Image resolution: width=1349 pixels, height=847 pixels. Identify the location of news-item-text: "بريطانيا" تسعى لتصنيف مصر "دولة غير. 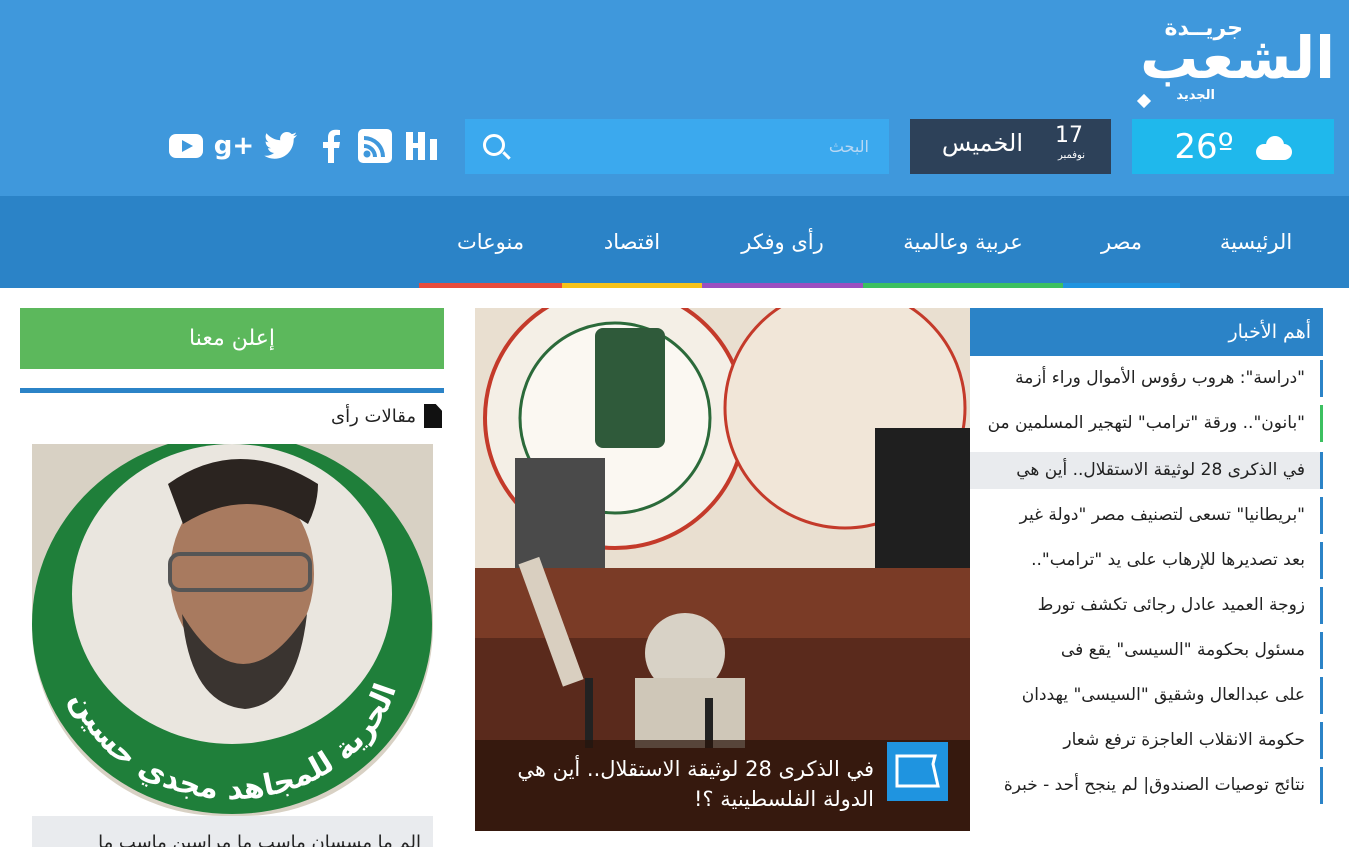
(1162, 515).